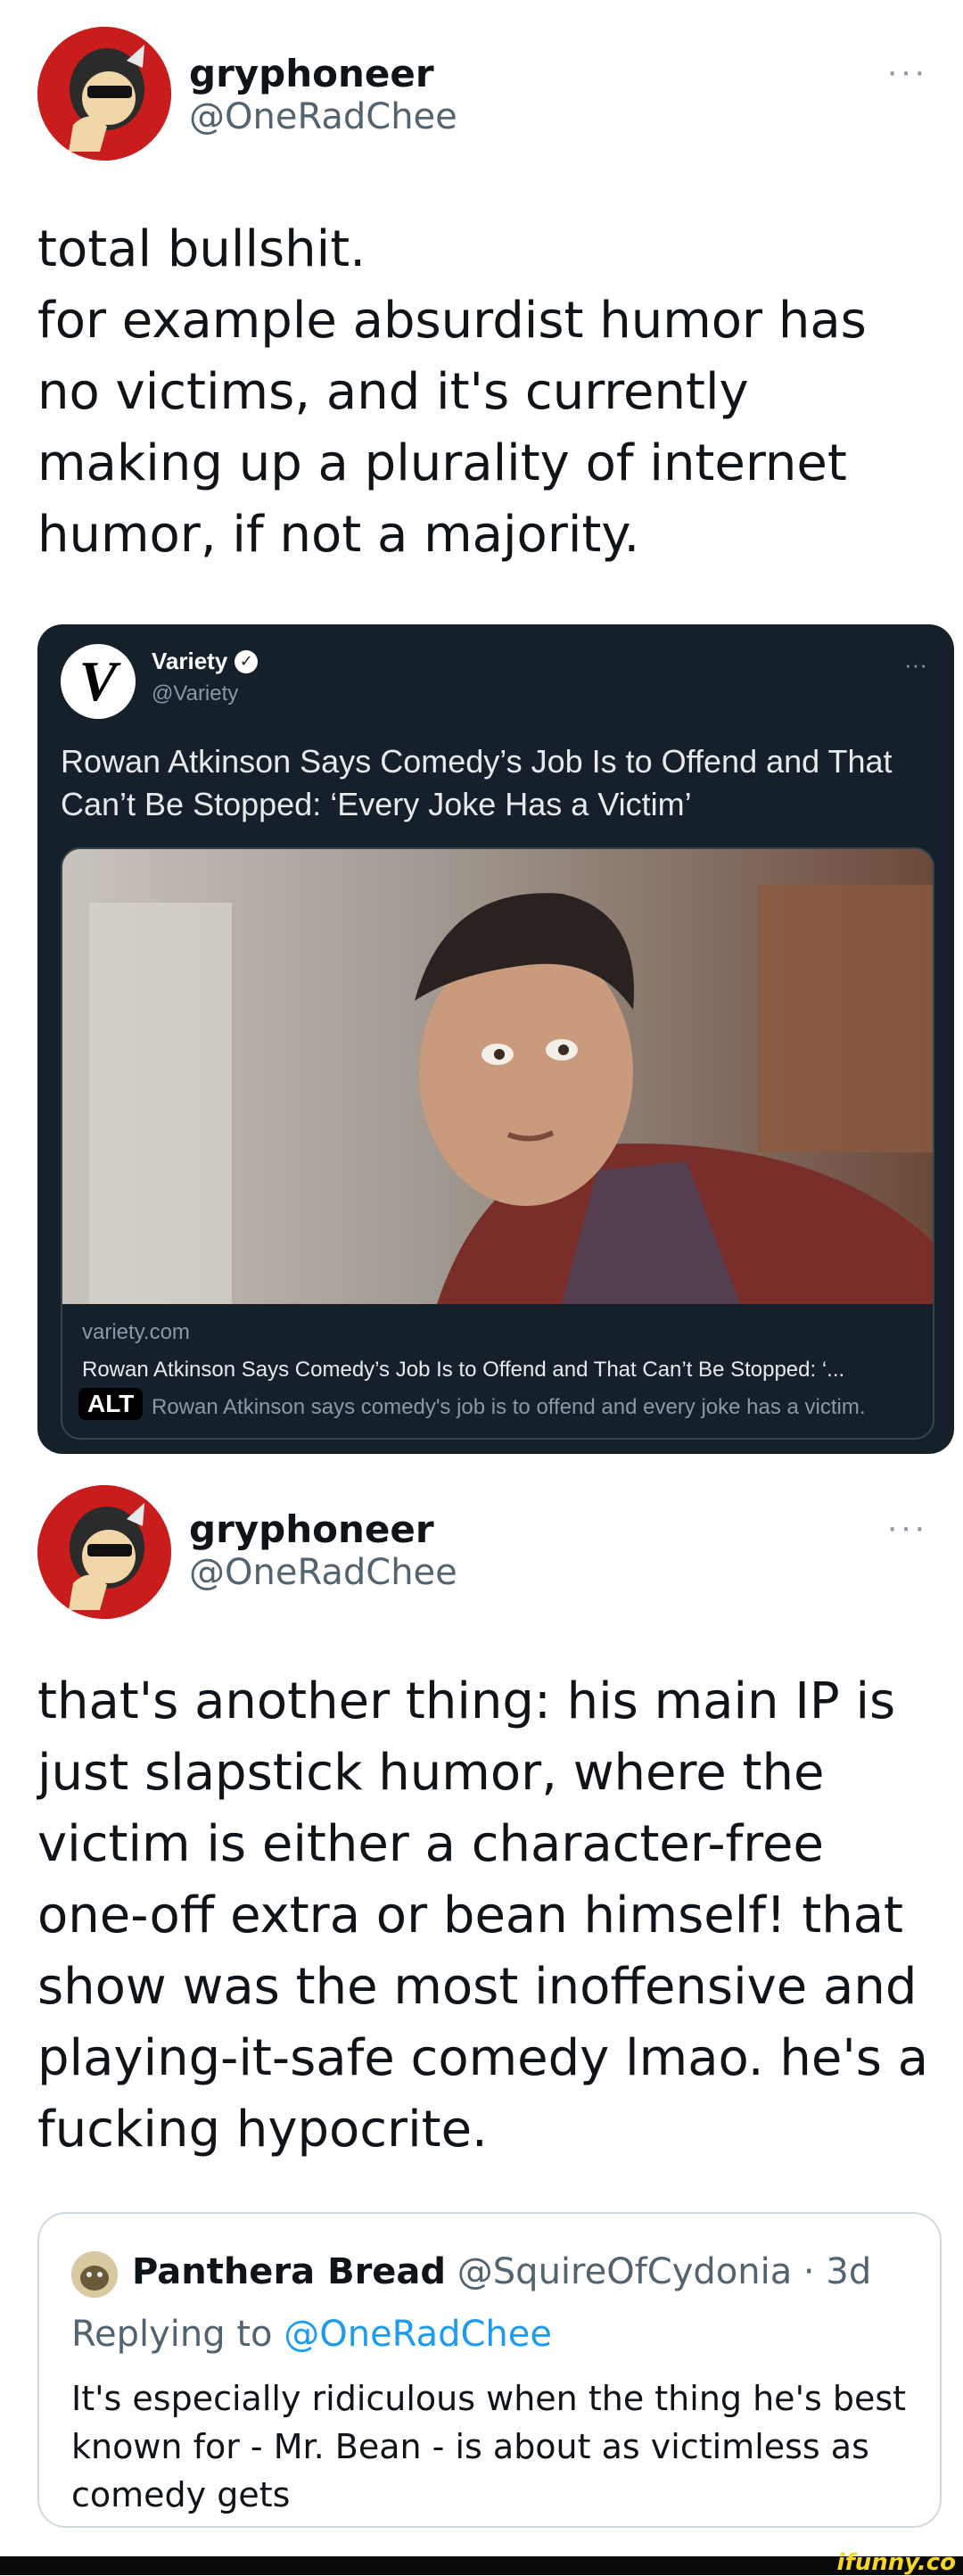 The image size is (963, 2576). Describe the element at coordinates (98, 681) in the screenshot. I see `variety-logo: V` at that location.